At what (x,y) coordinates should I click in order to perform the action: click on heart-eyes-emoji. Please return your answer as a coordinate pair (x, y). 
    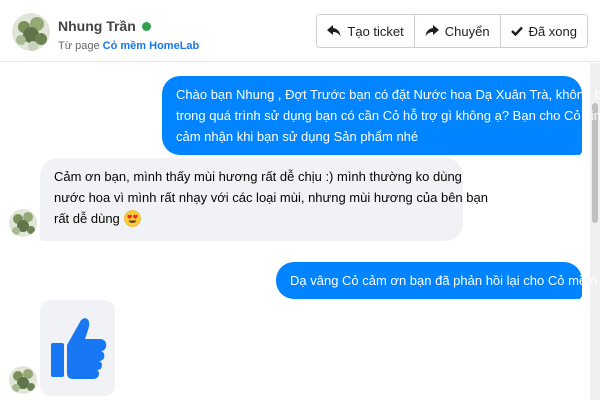
    Looking at the image, I should click on (132, 221).